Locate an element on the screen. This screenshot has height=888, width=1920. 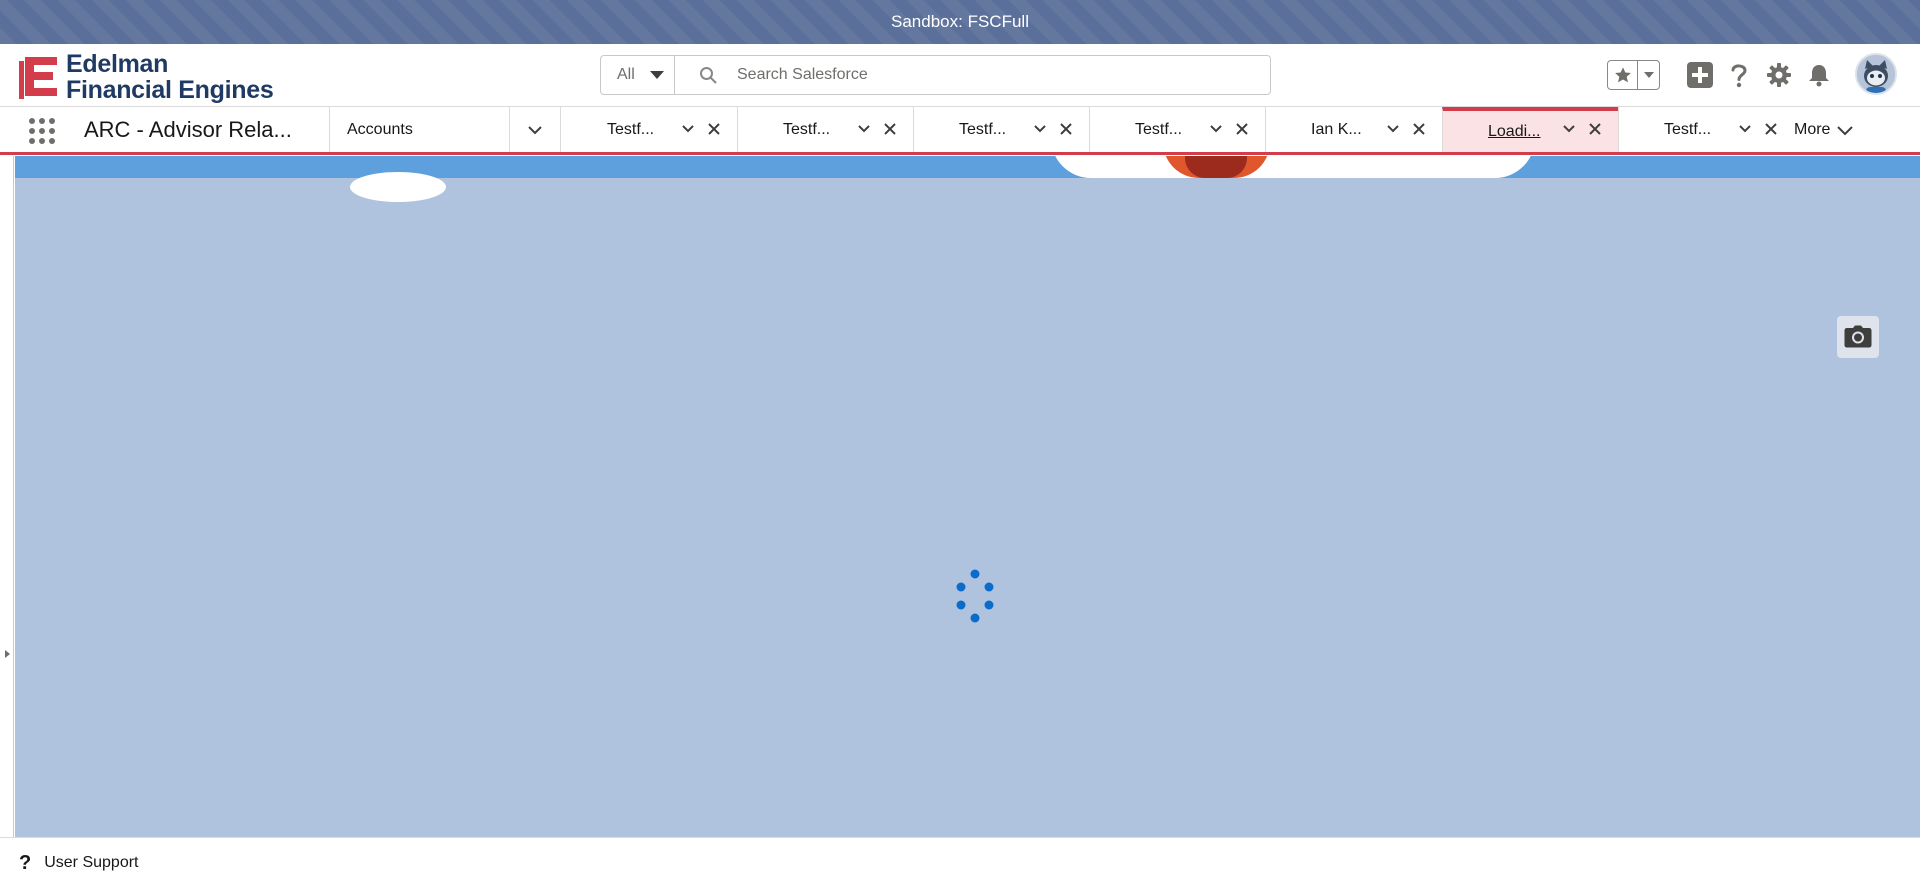
app-launcher-icon is located at coordinates (42, 131).